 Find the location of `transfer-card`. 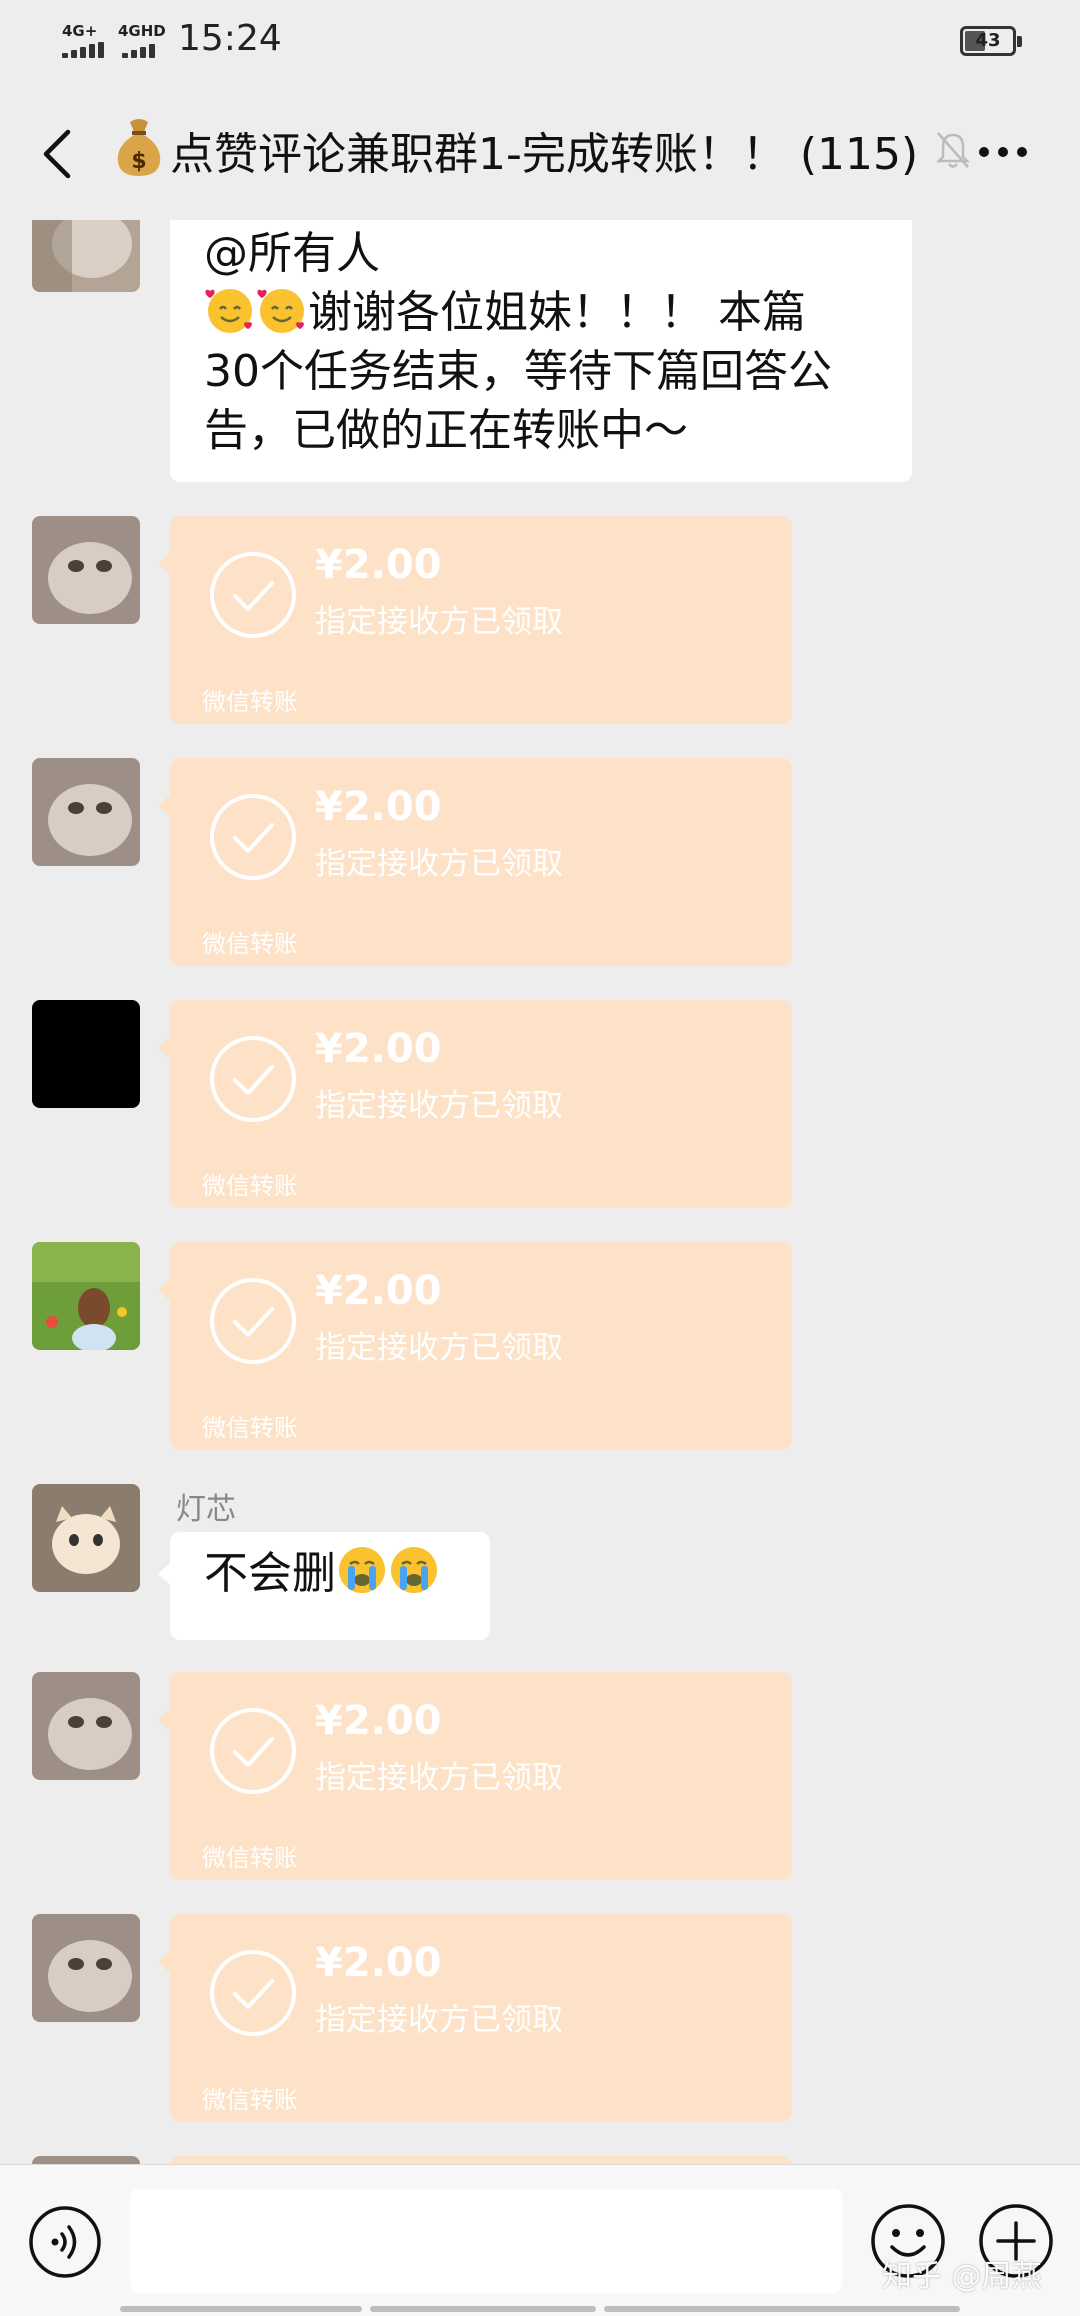

transfer-card is located at coordinates (481, 2160).